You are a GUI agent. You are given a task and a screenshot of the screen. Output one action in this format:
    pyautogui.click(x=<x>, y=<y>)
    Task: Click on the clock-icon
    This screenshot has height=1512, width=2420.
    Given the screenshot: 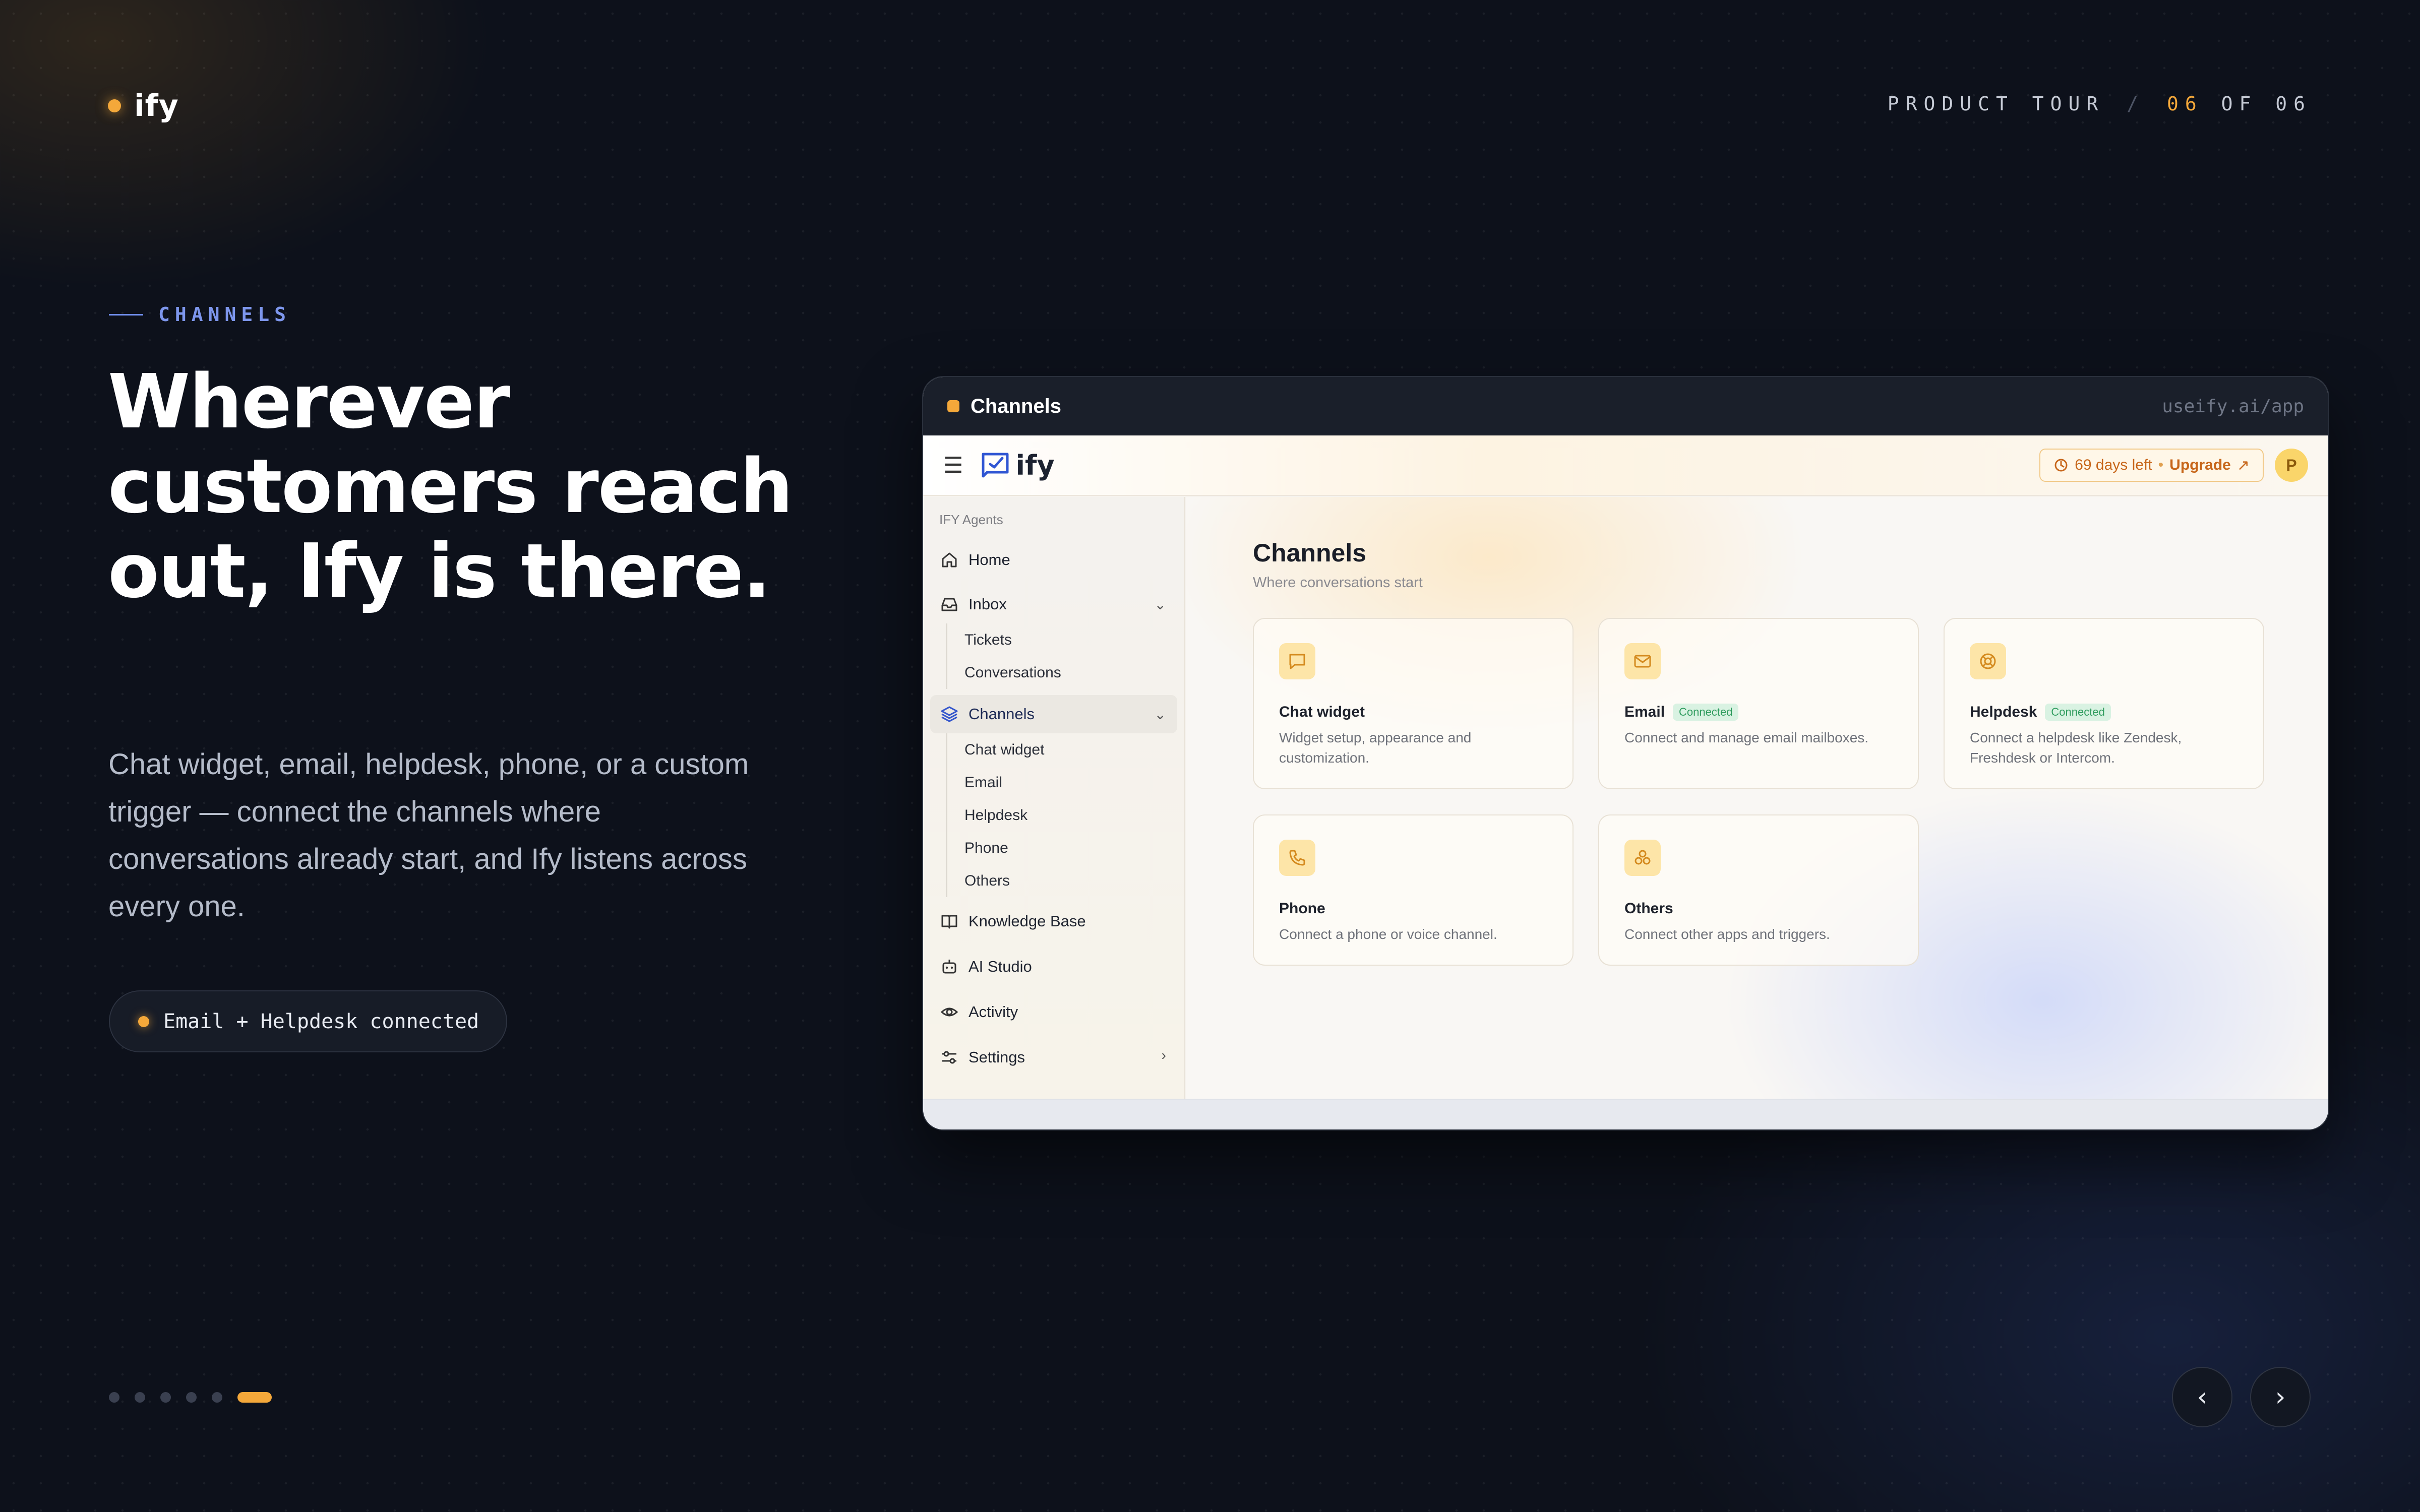 What is the action you would take?
    pyautogui.click(x=2061, y=465)
    